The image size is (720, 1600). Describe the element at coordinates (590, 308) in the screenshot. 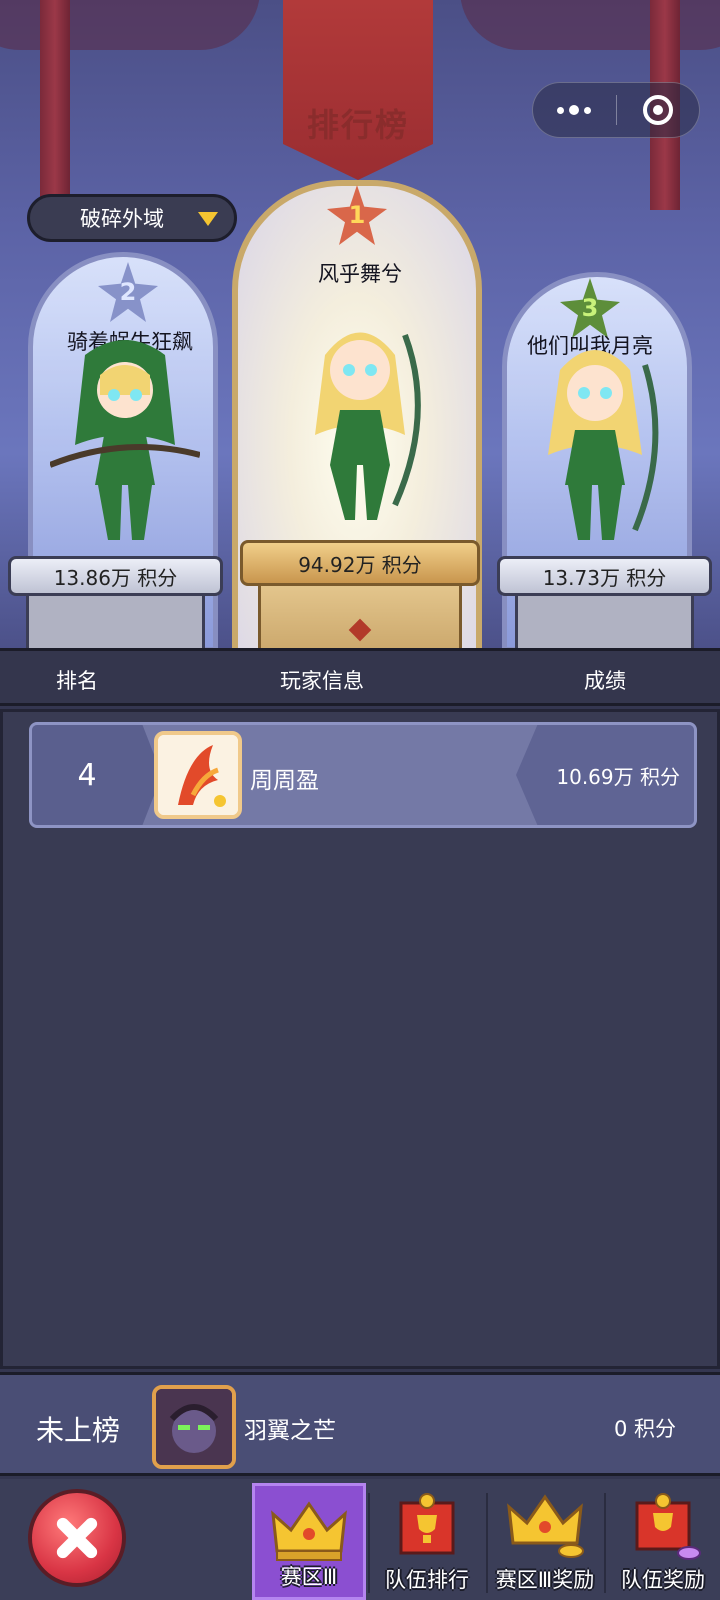

I see `rank-3-number: 3` at that location.